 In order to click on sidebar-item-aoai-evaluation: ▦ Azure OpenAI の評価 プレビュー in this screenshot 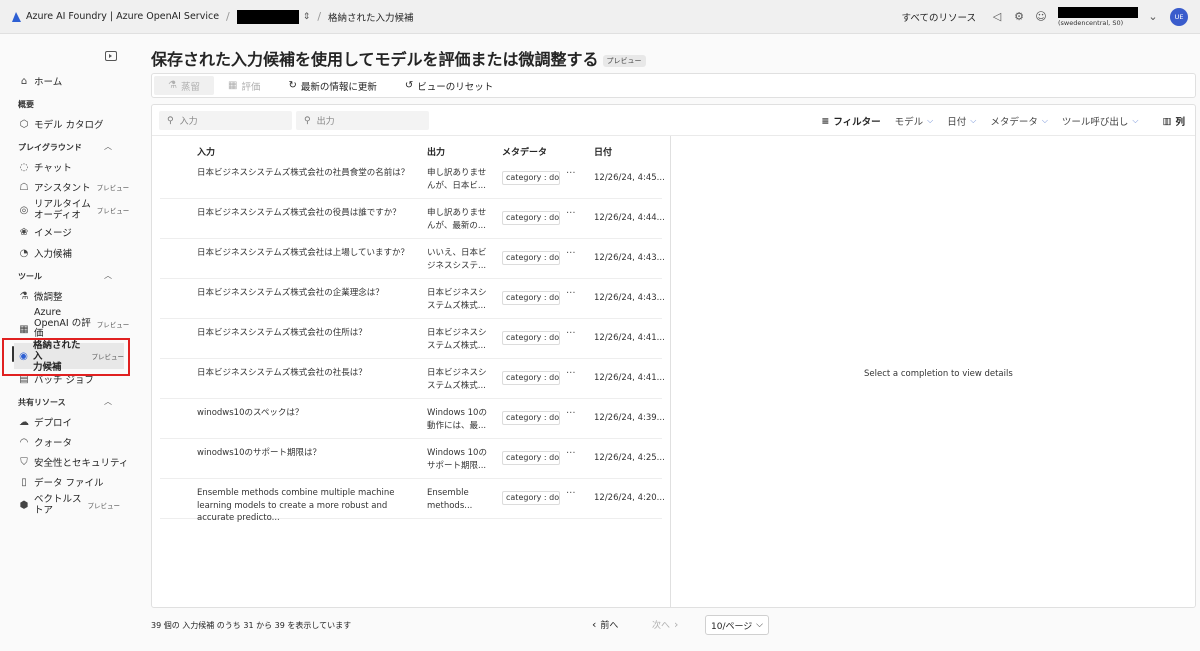, I will do `click(68, 324)`.